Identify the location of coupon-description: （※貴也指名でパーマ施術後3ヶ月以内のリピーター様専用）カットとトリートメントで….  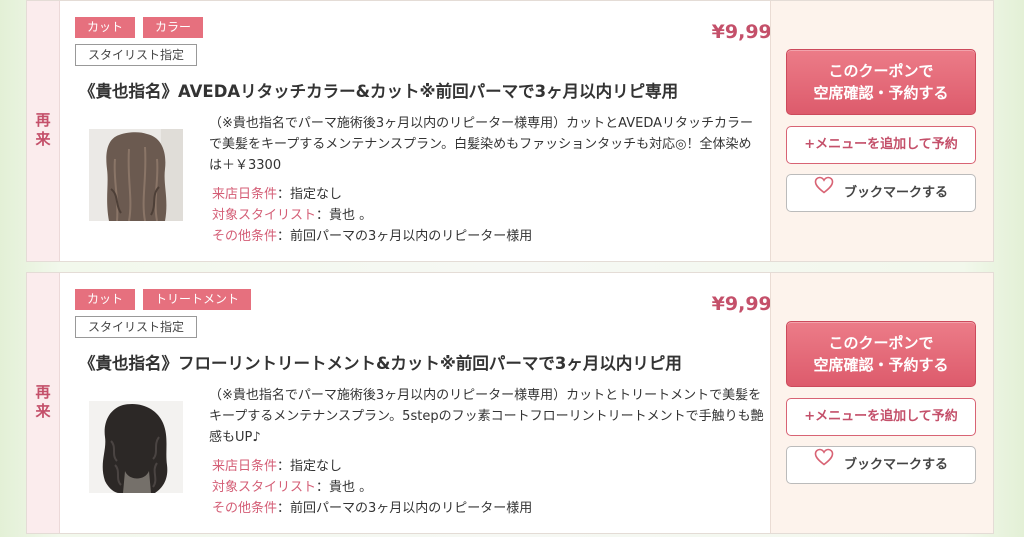
(486, 416).